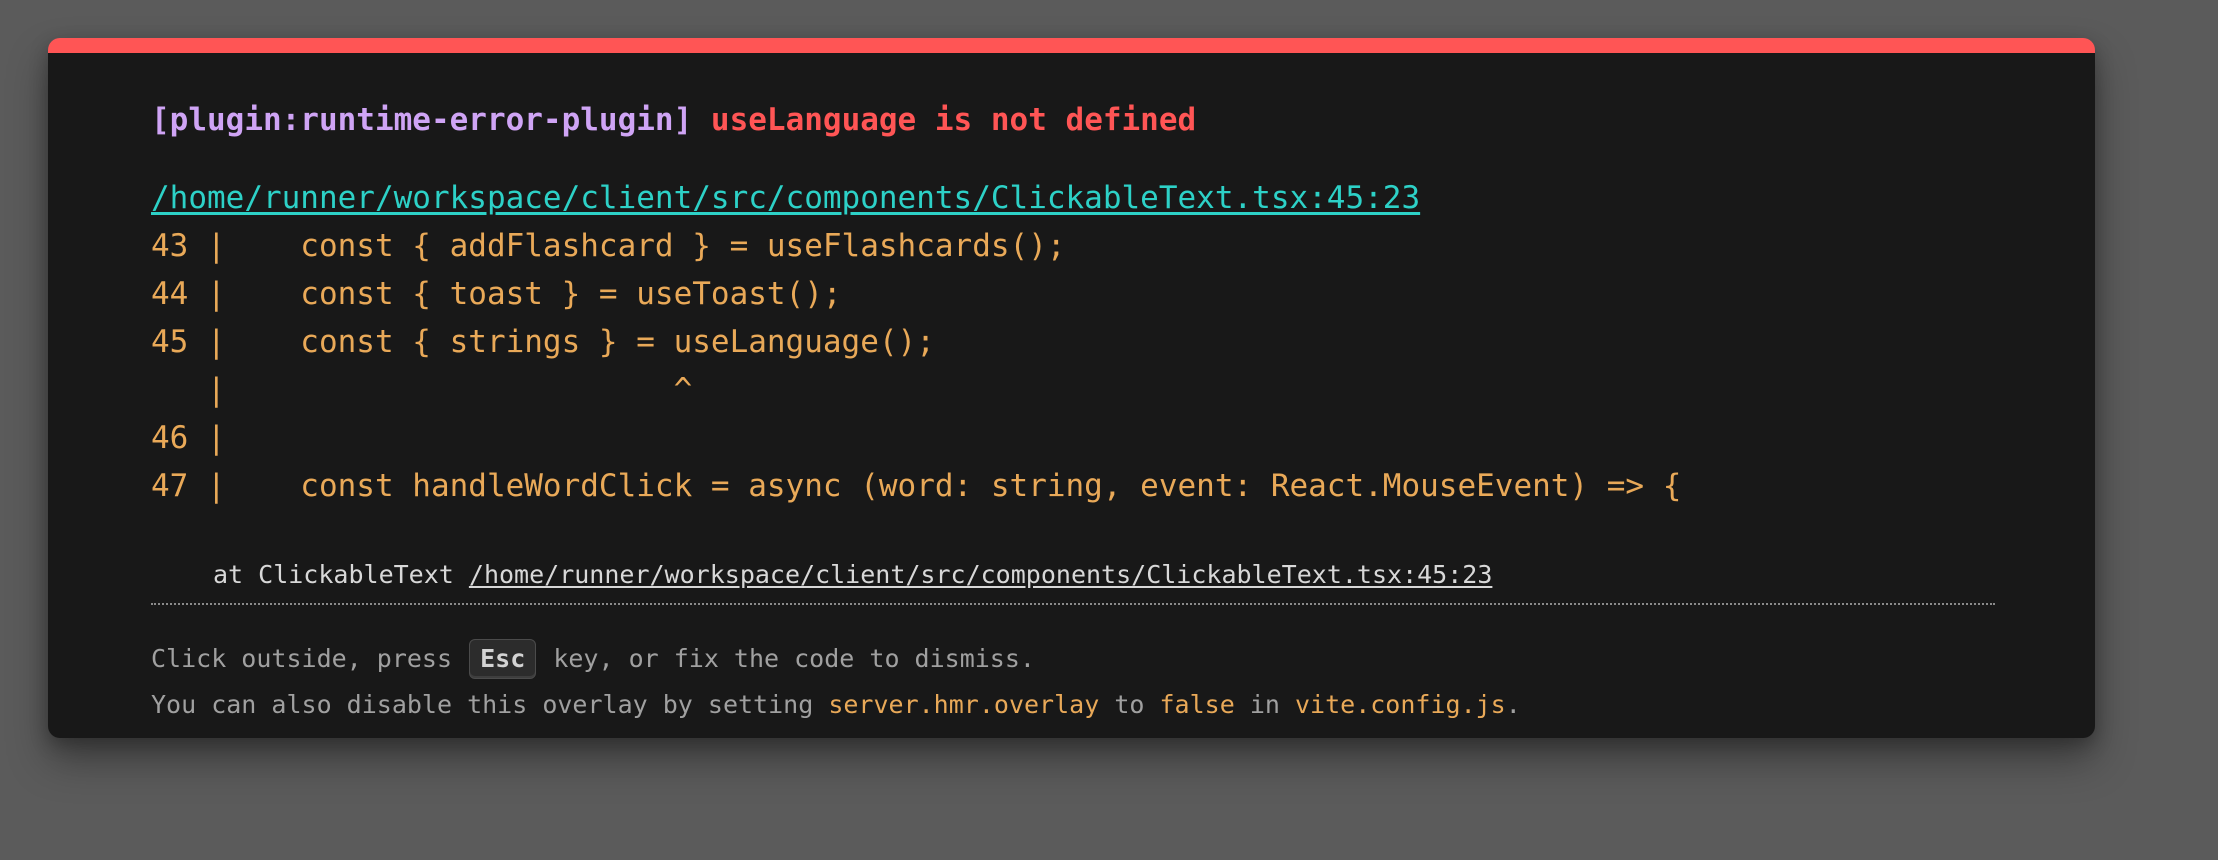  What do you see at coordinates (1073, 604) in the screenshot?
I see `divider` at bounding box center [1073, 604].